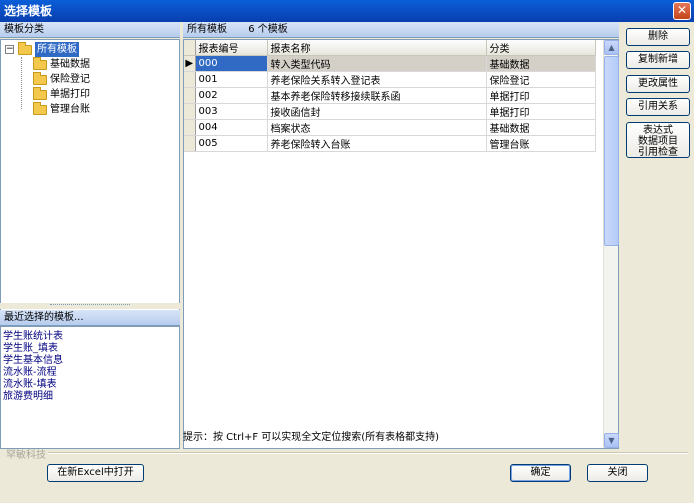 Image resolution: width=694 pixels, height=503 pixels. I want to click on scroll-thumb, so click(611, 151).